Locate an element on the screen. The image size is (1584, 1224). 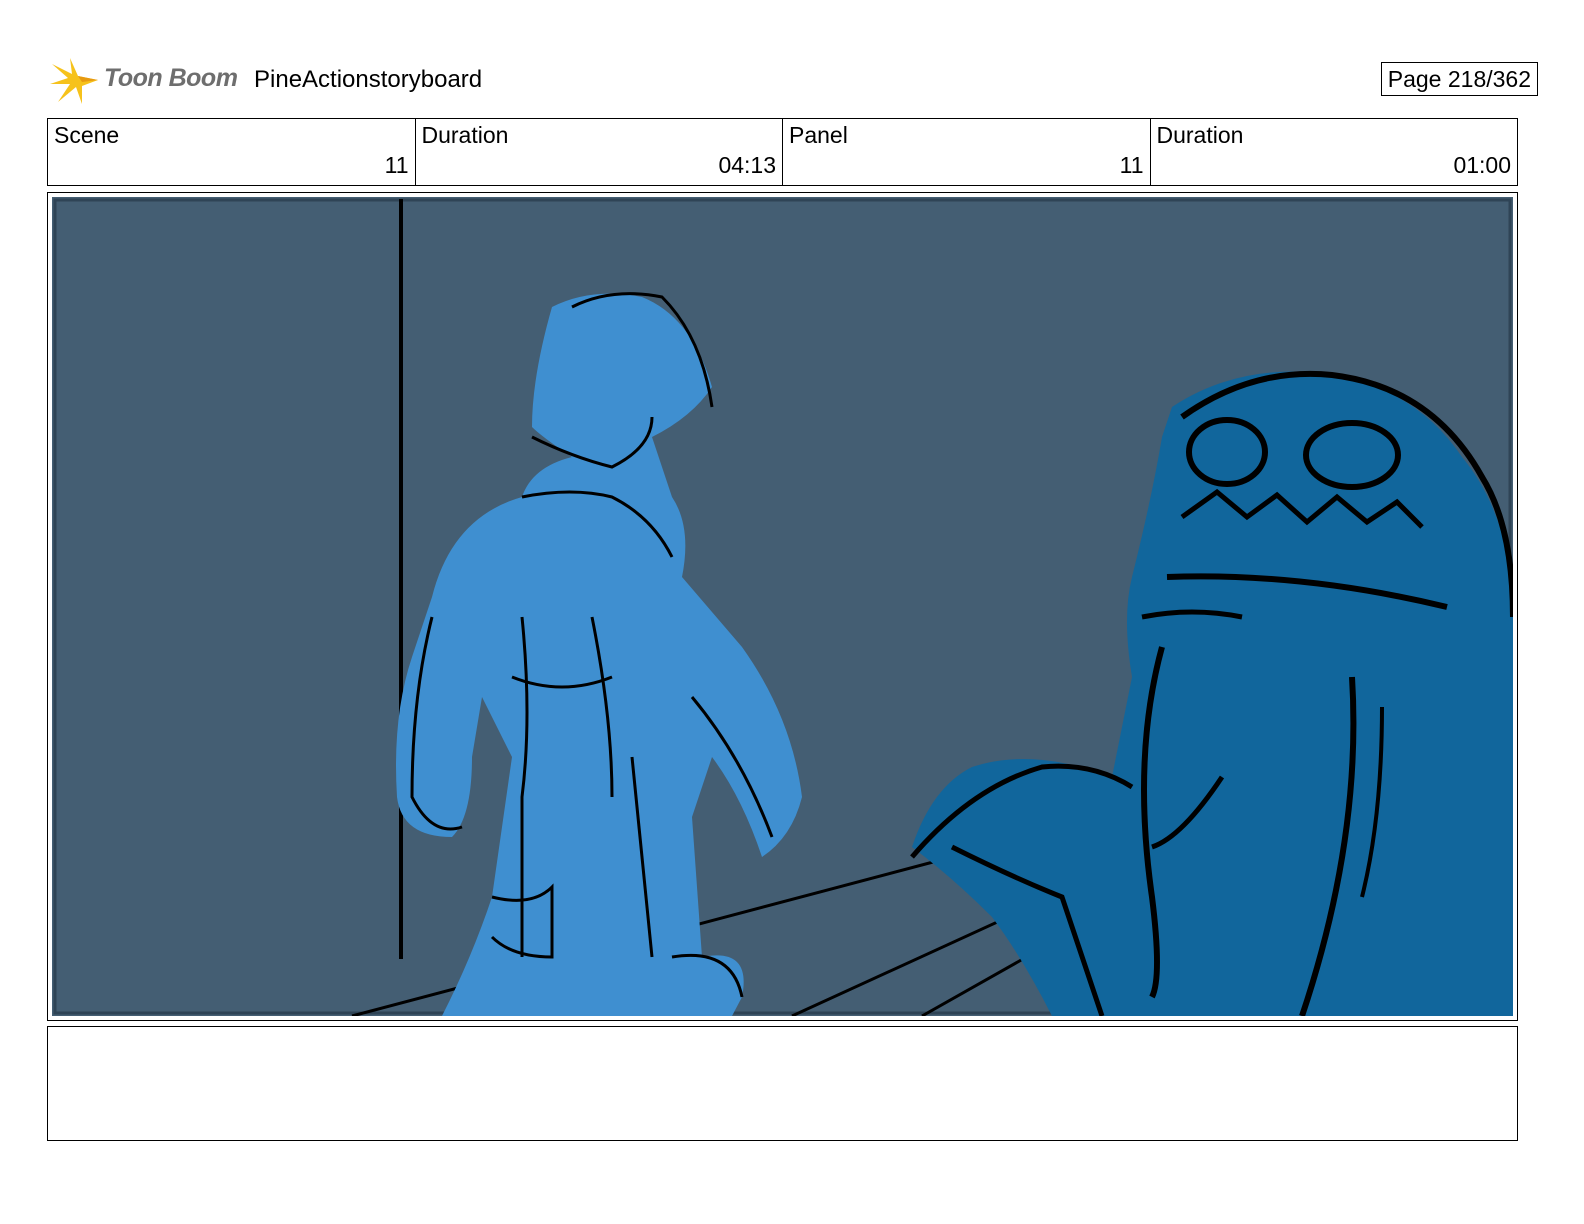
scene-cell: Scene 11 is located at coordinates (232, 152).